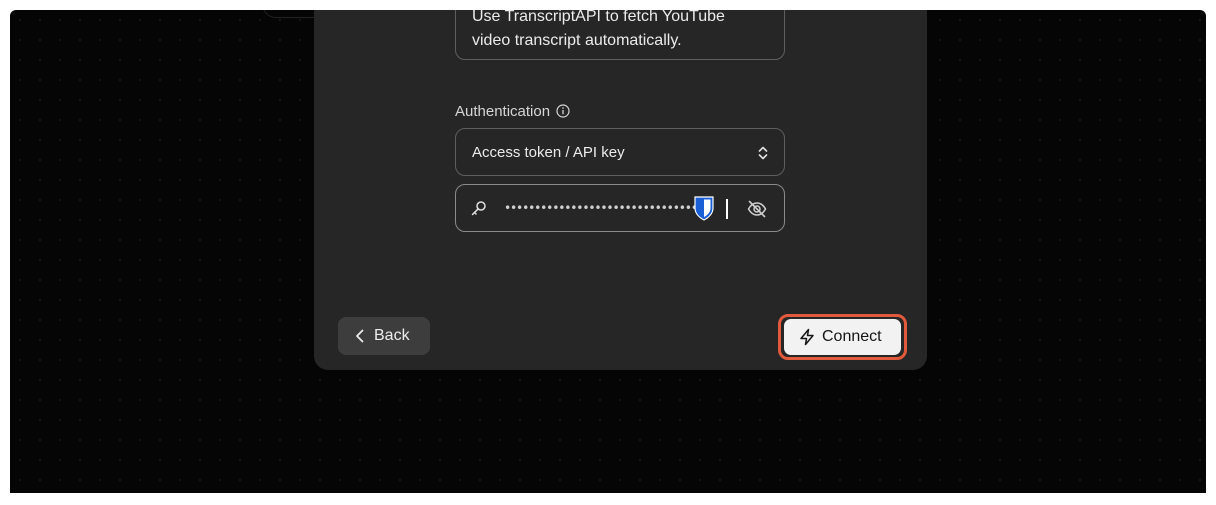 The image size is (1216, 505). Describe the element at coordinates (548, 152) in the screenshot. I see `auth-method-value: Access token / API key` at that location.